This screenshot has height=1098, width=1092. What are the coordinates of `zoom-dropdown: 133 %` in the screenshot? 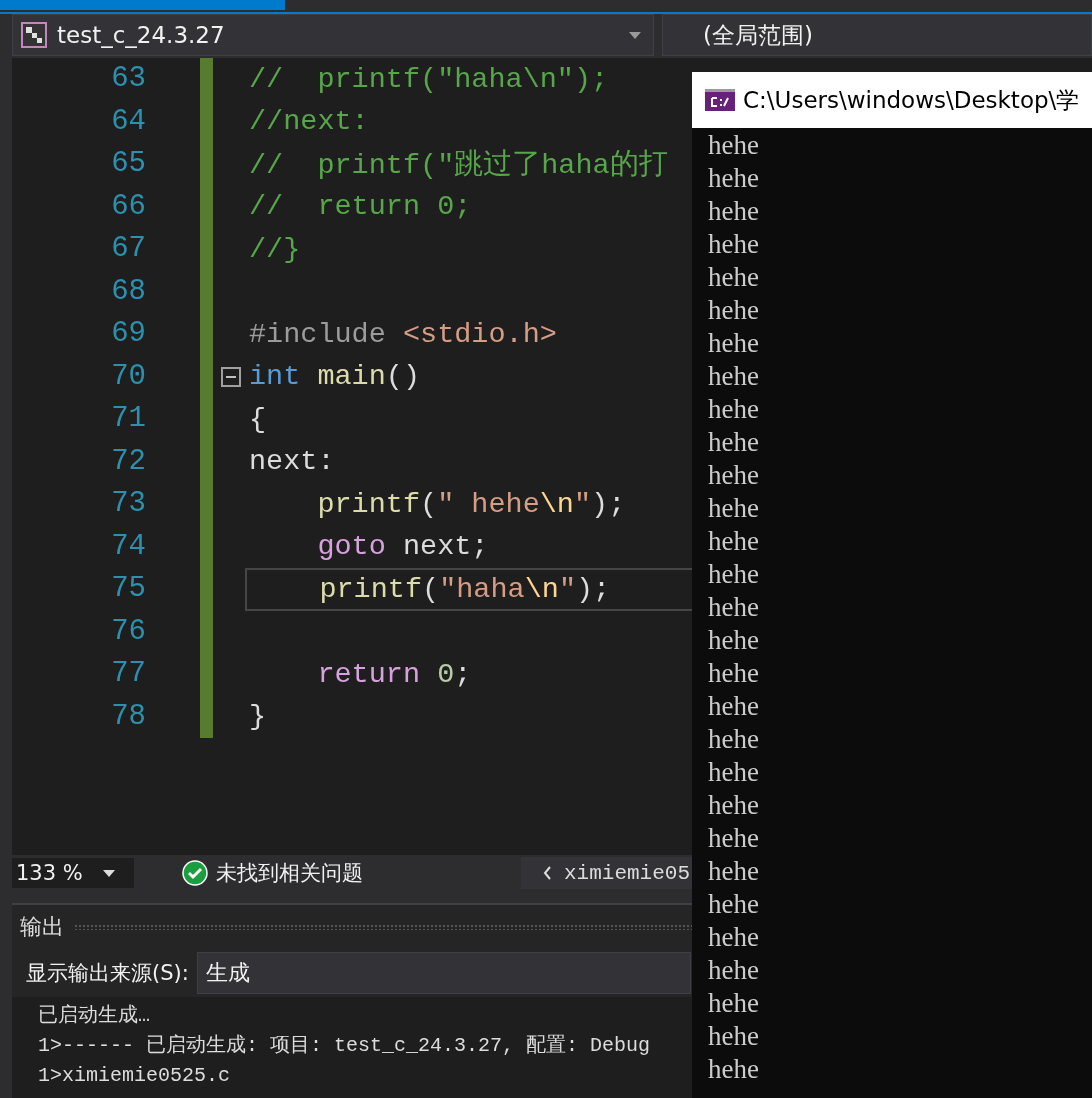 It's located at (73, 873).